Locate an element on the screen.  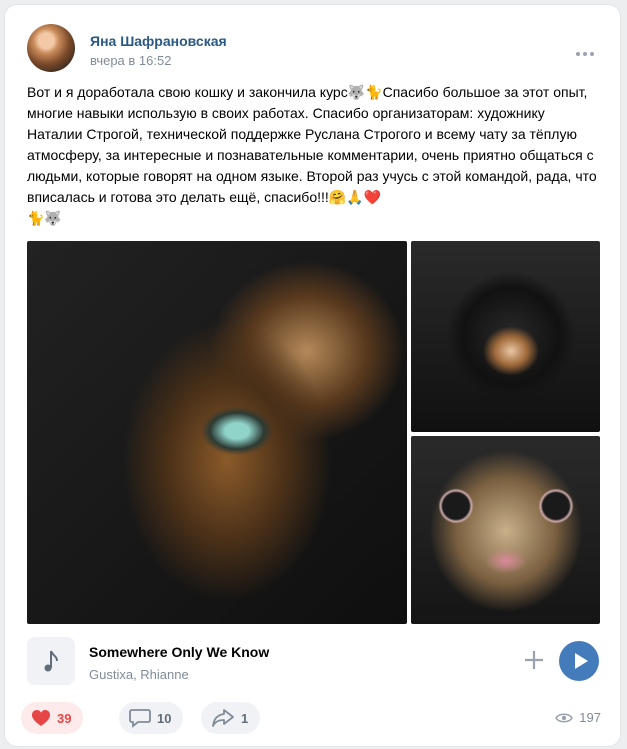
music-note-icon is located at coordinates (51, 661).